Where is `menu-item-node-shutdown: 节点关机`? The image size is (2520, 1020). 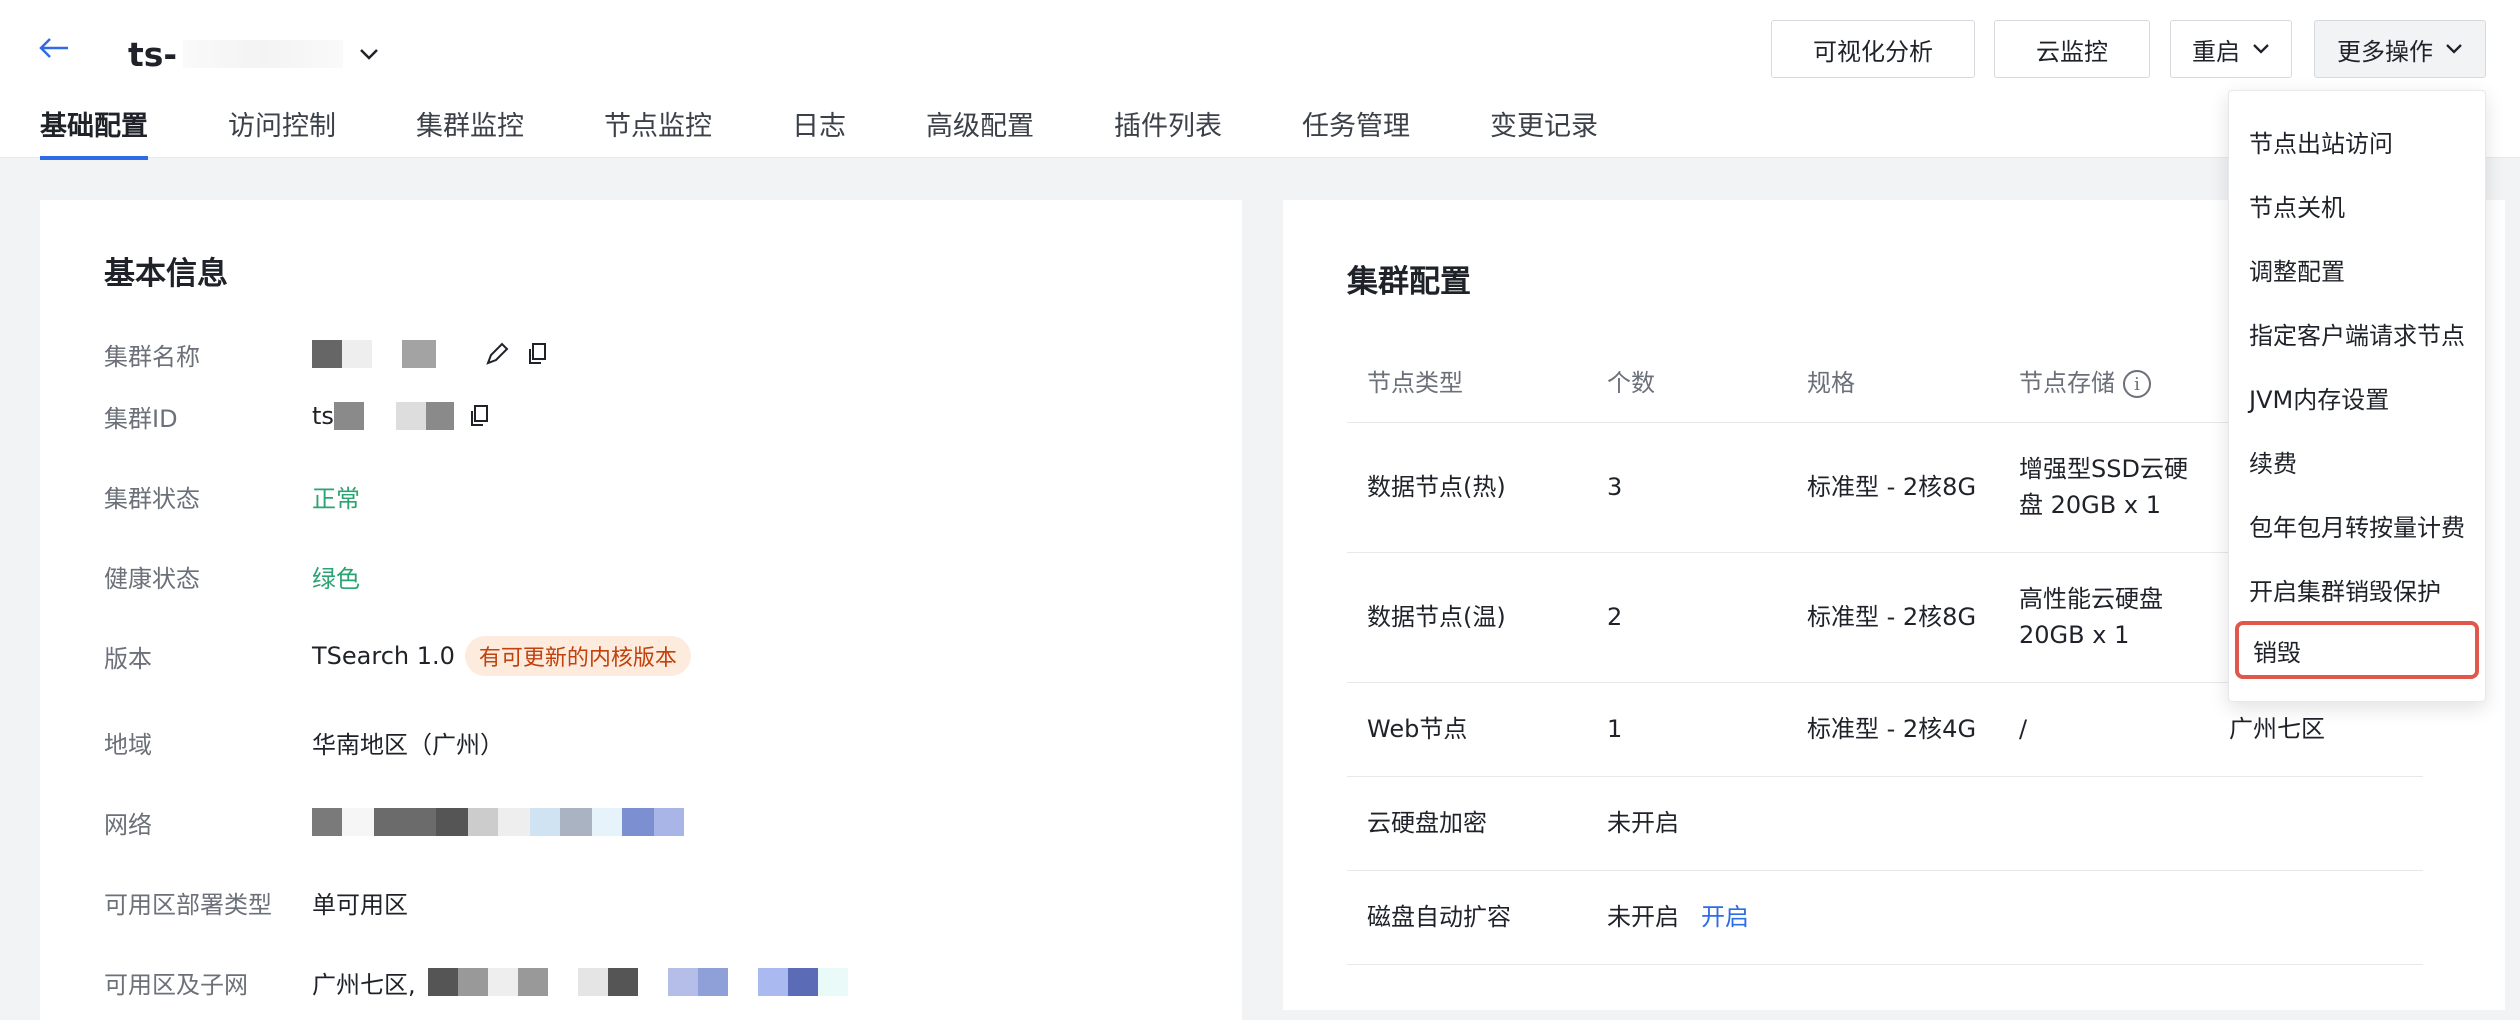
menu-item-node-shutdown: 节点关机 is located at coordinates (2357, 205).